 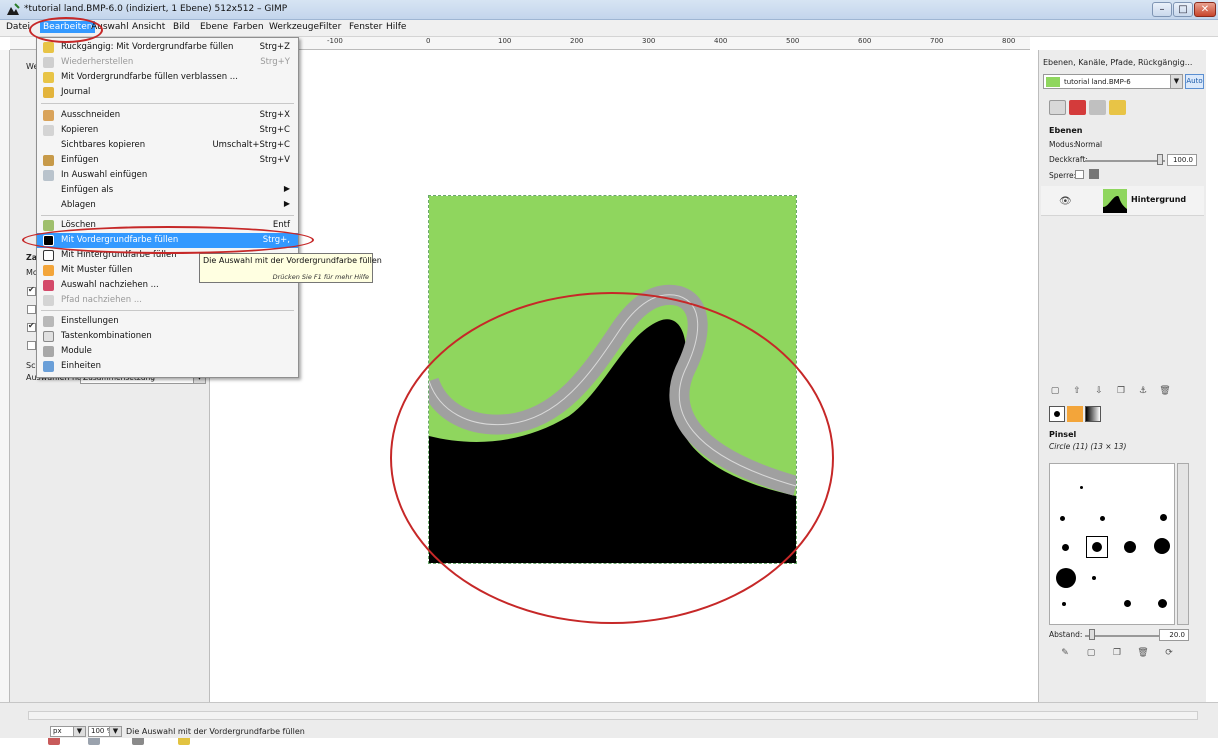 I want to click on menu-item-buffers: Ablagen ▶, so click(x=167, y=205).